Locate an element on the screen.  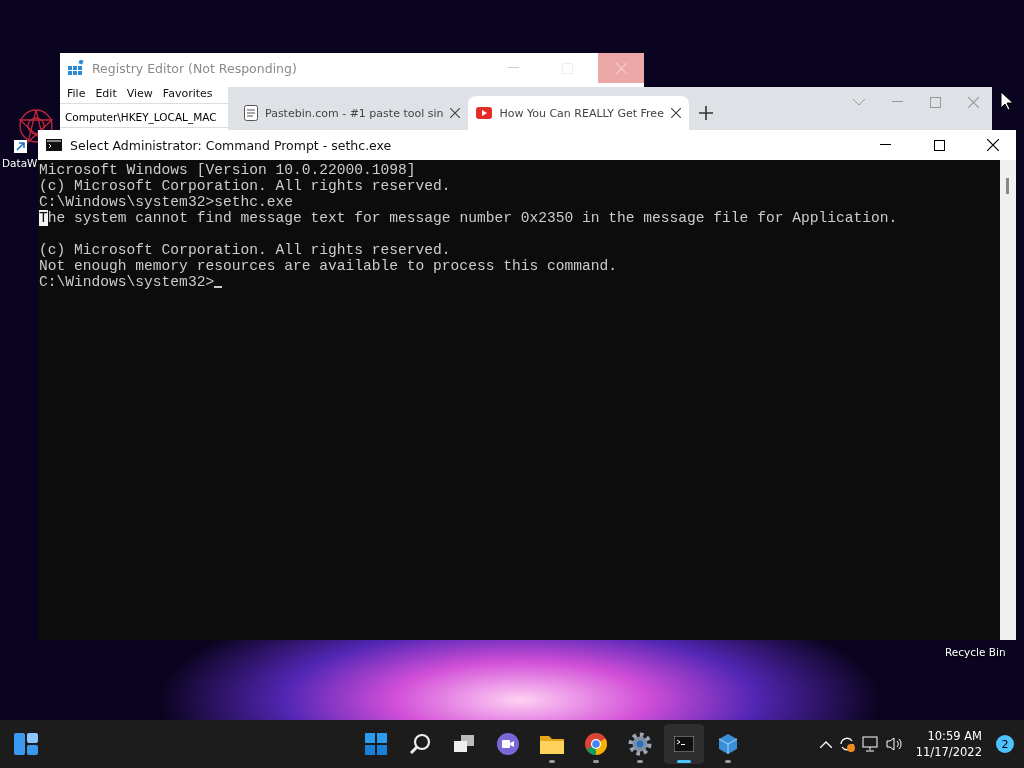
console-icon is located at coordinates (54, 145).